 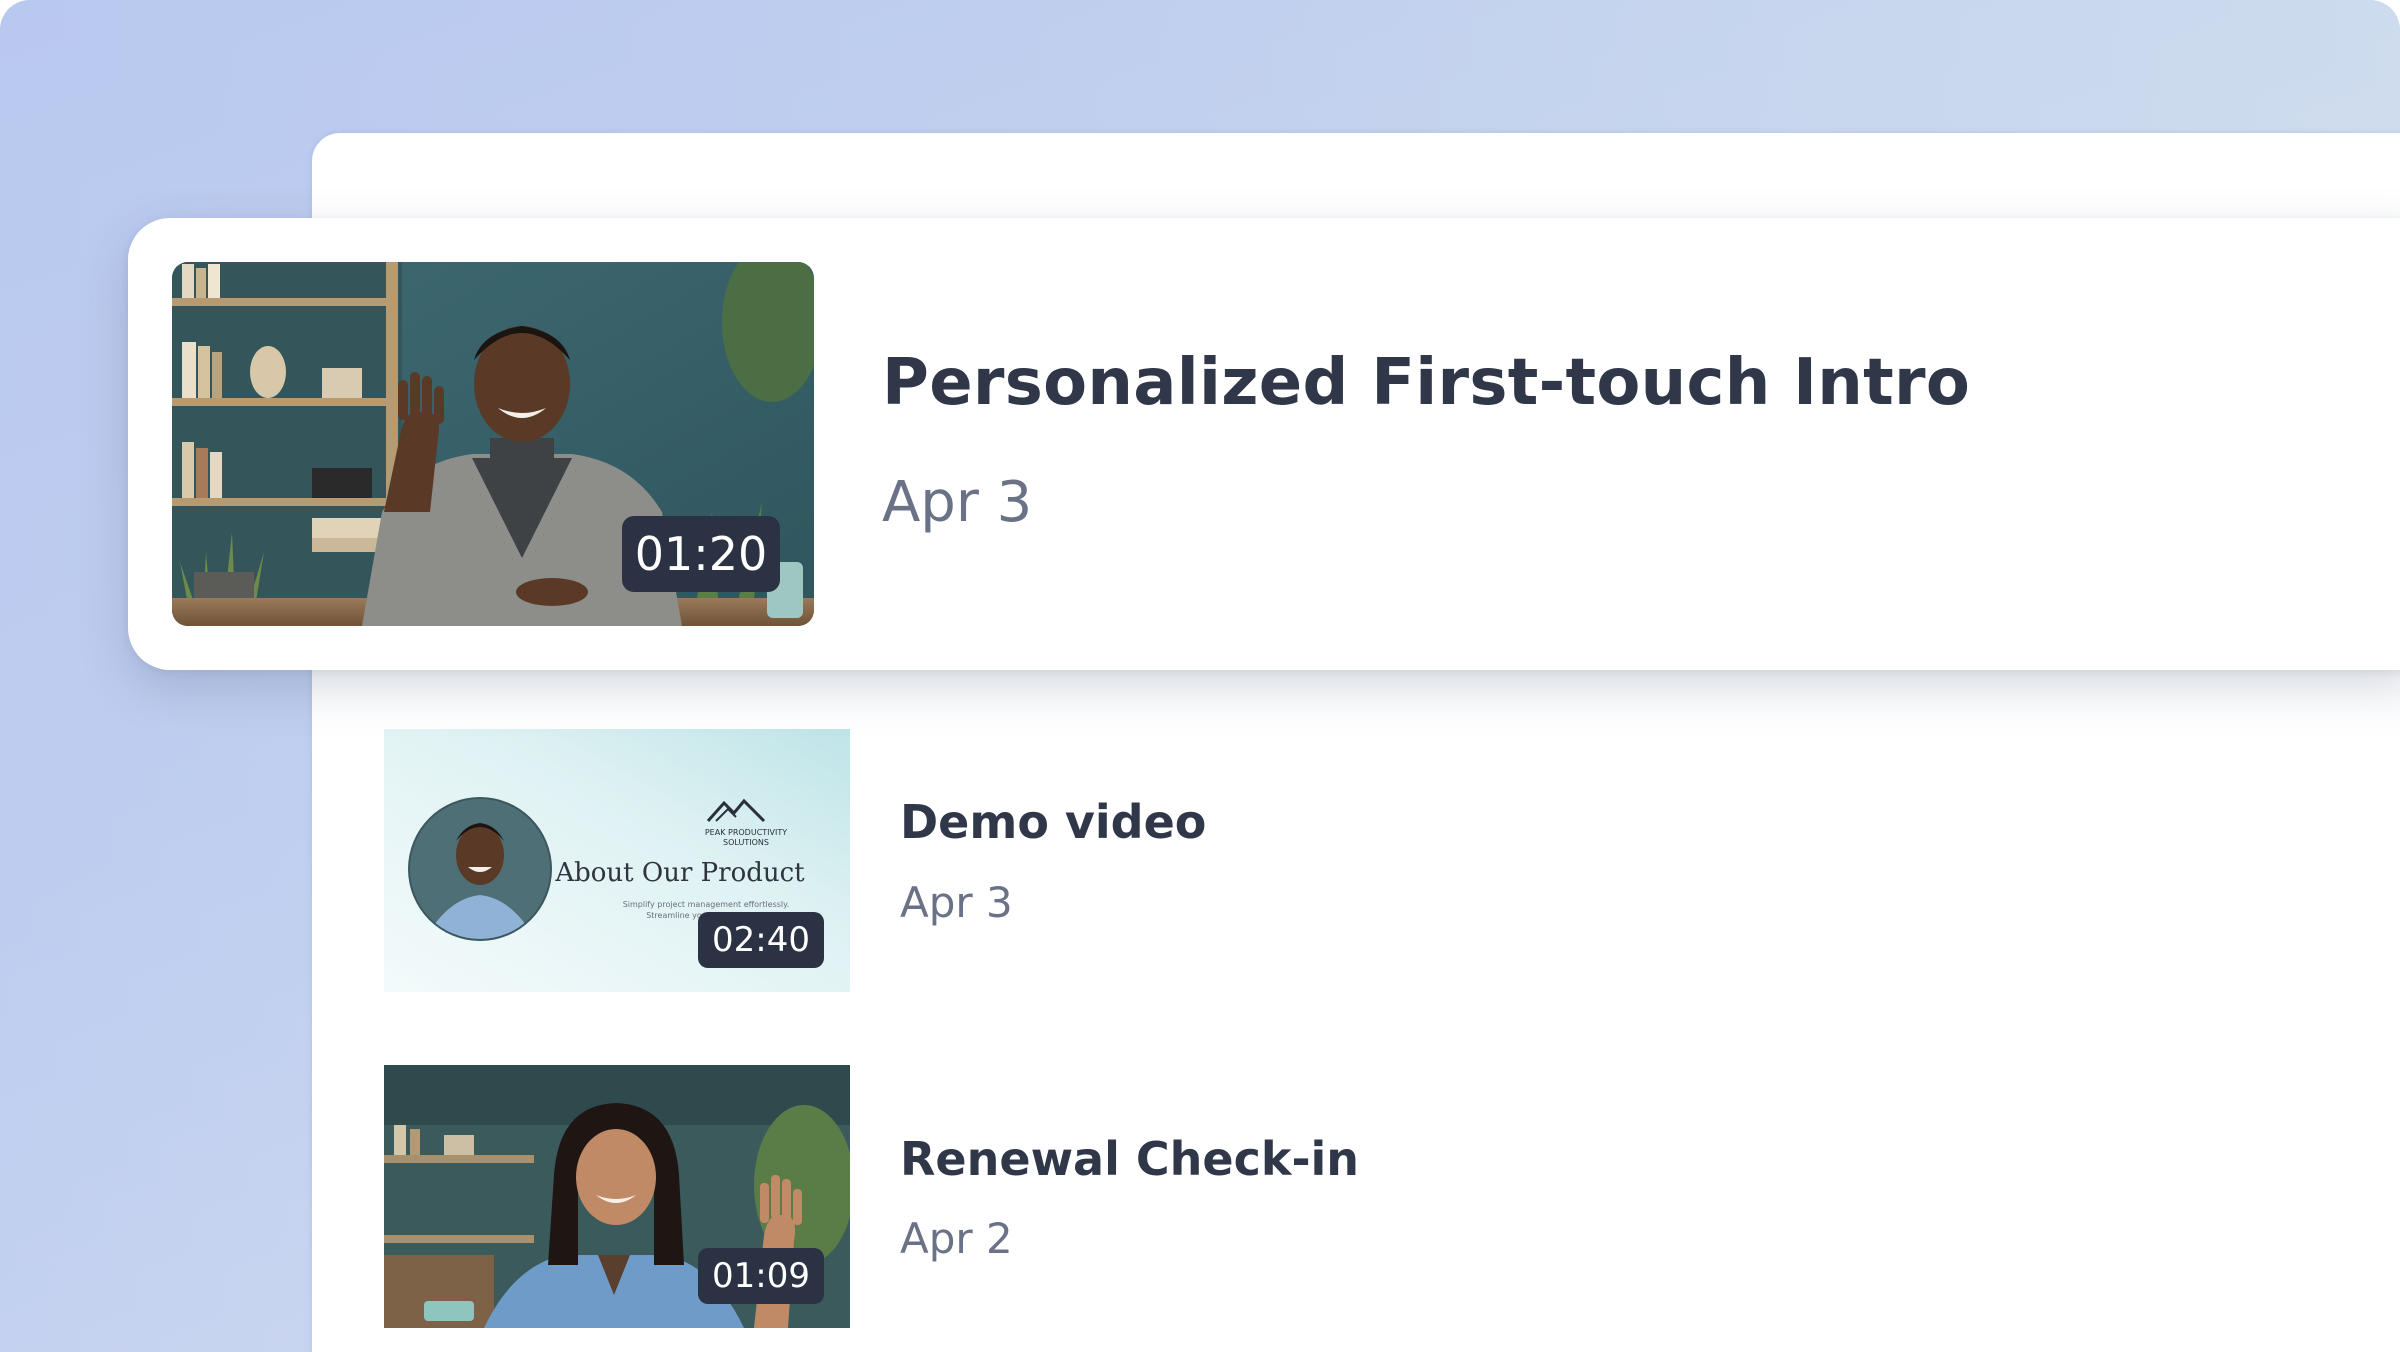 What do you see at coordinates (746, 832) in the screenshot?
I see `brand-label-line1: PEAK PRODUCTIVITY` at bounding box center [746, 832].